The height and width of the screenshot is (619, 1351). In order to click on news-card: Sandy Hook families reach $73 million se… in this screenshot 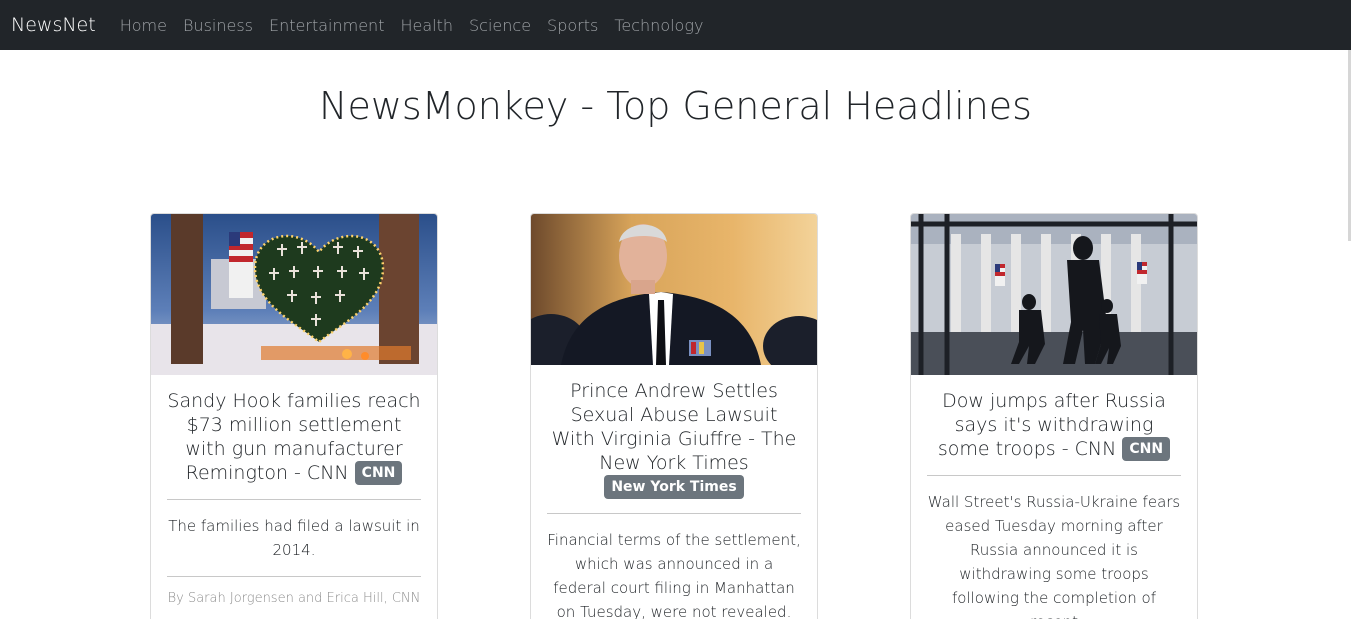, I will do `click(294, 416)`.